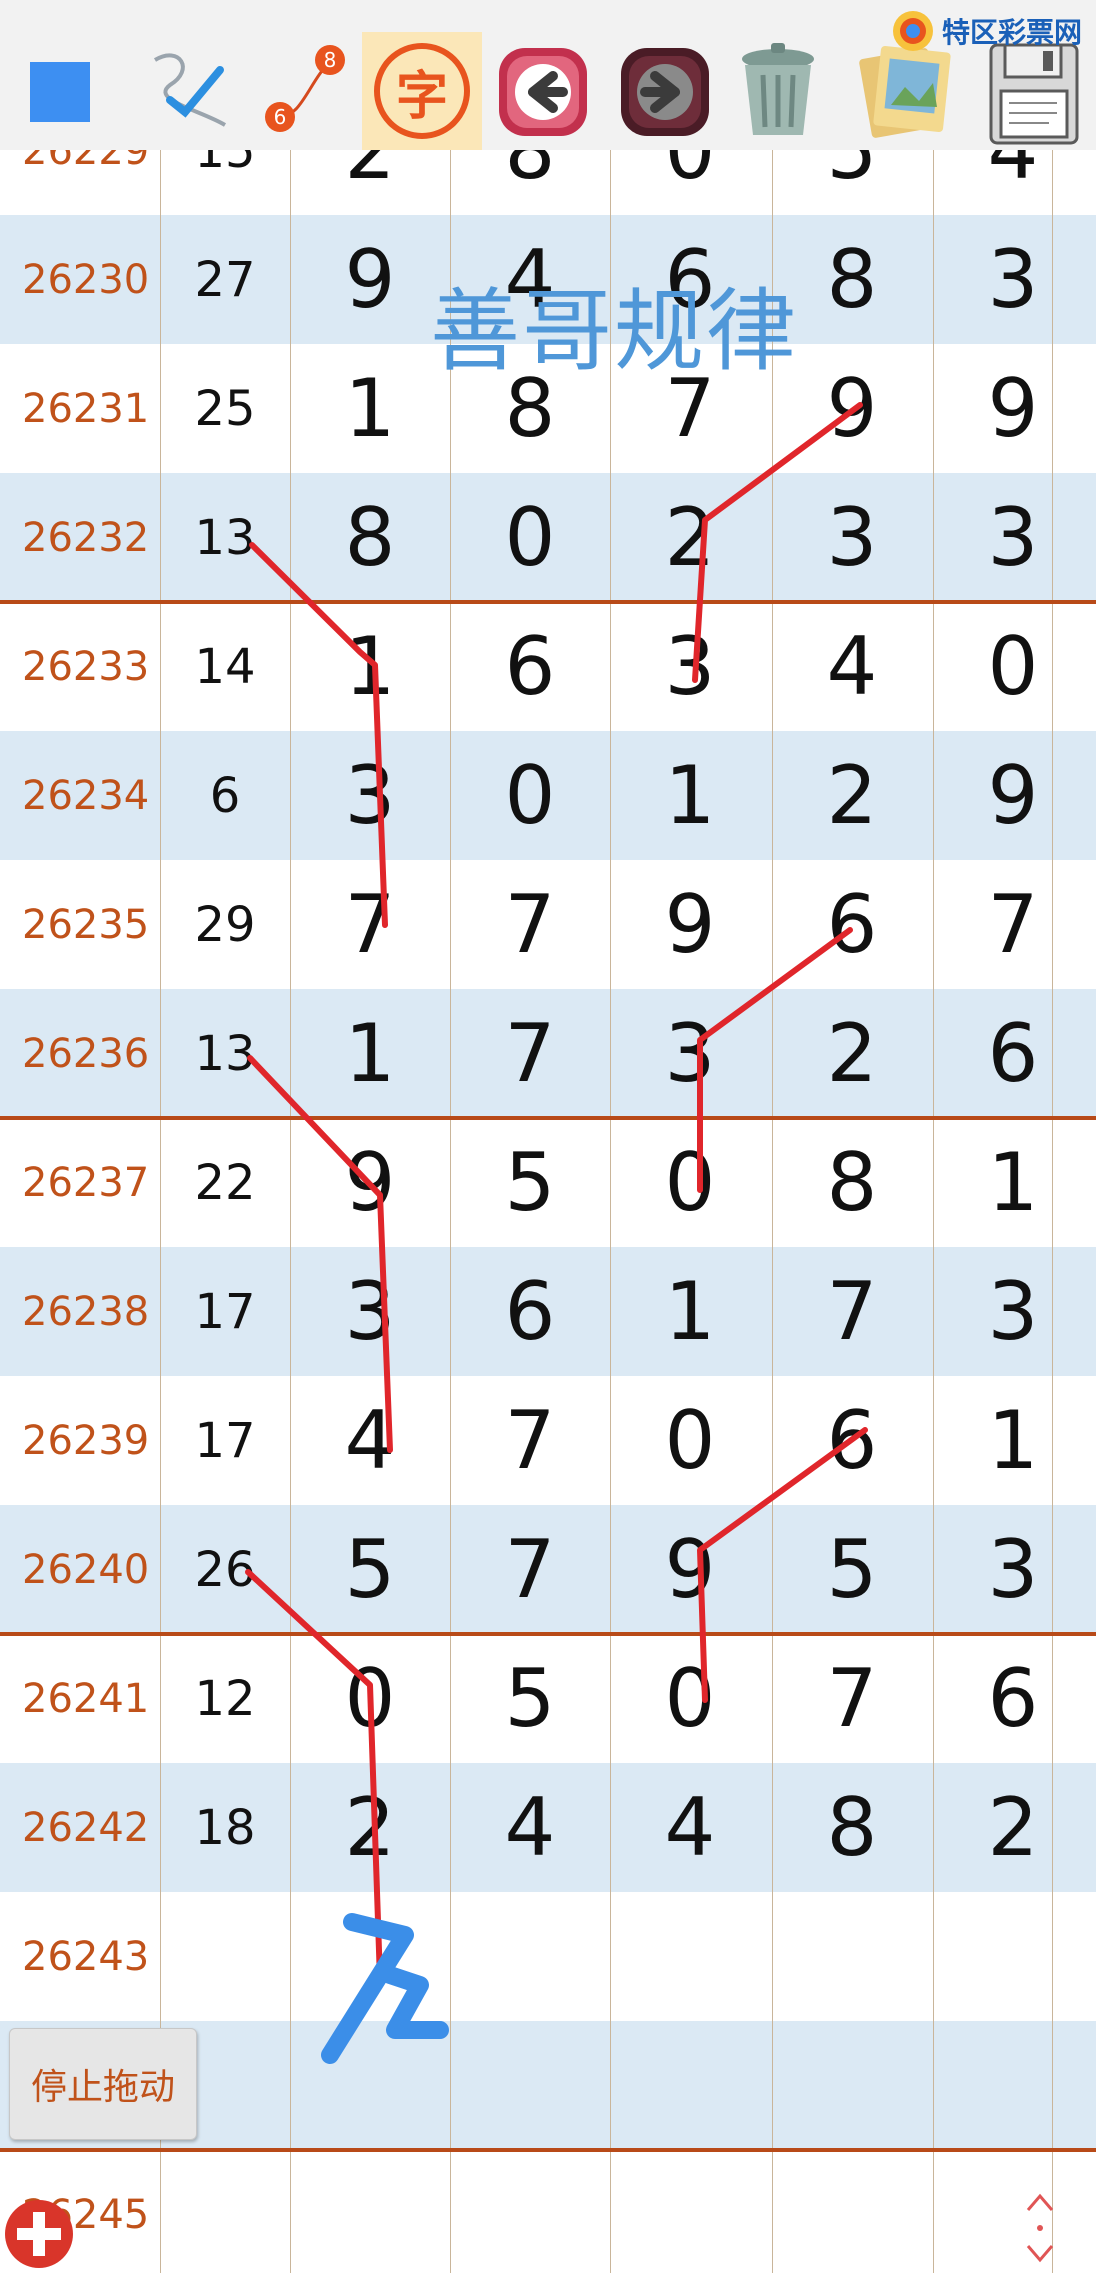 This screenshot has height=2279, width=1096. Describe the element at coordinates (778, 90) in the screenshot. I see `clear-button` at that location.